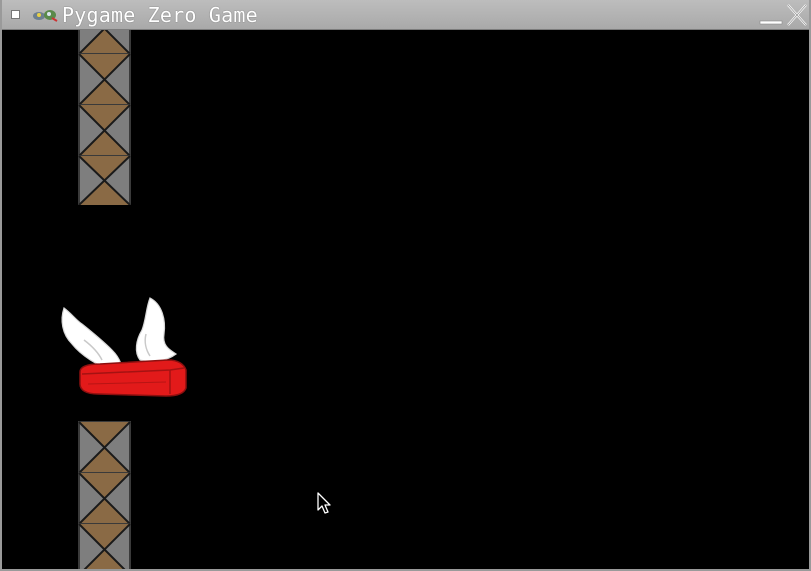 Image resolution: width=811 pixels, height=571 pixels. I want to click on window-menu-icon, so click(15, 14).